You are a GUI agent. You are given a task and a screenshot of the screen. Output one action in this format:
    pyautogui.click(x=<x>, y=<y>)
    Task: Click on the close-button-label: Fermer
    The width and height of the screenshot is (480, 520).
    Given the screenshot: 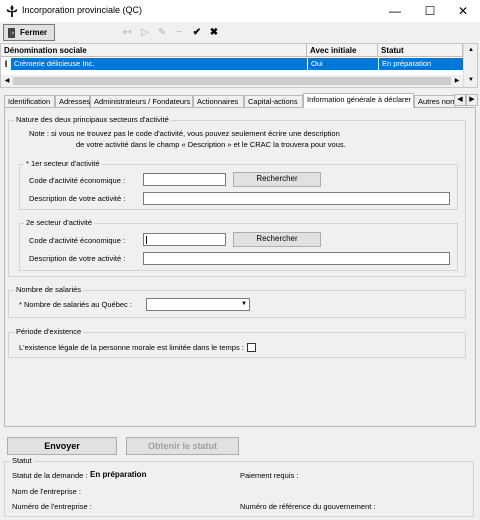 What is the action you would take?
    pyautogui.click(x=34, y=32)
    